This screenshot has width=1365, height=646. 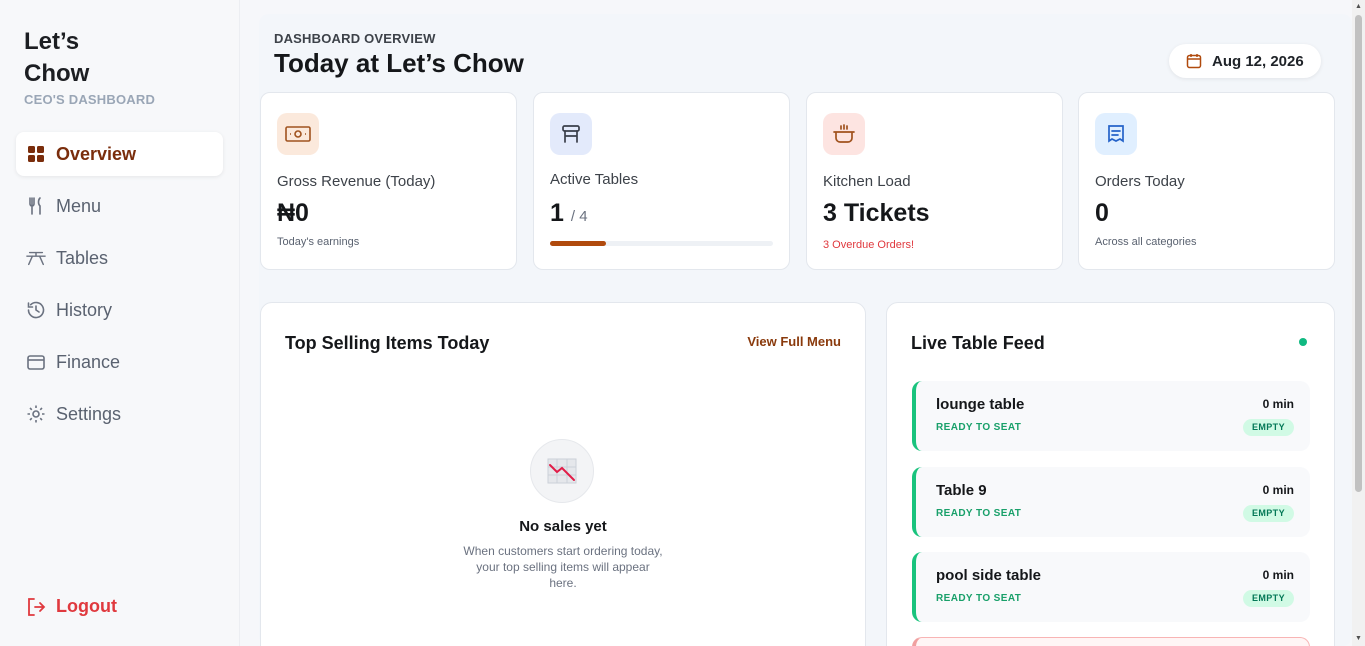 I want to click on chart-down-icon, so click(x=562, y=471).